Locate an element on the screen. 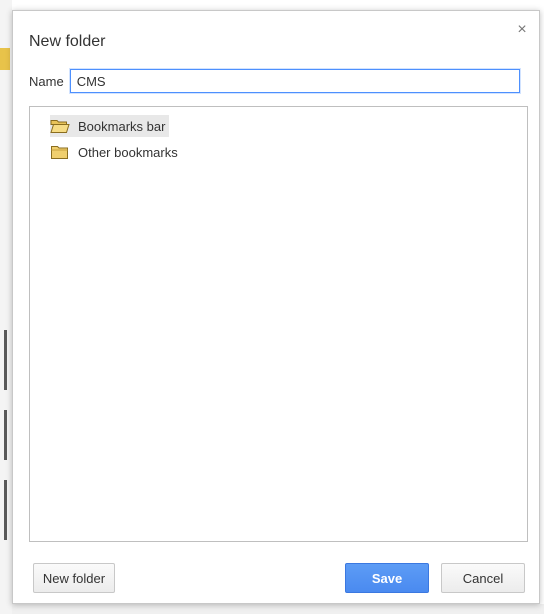 This screenshot has height=614, width=544. tree-item-label: Bookmarks bar is located at coordinates (122, 126).